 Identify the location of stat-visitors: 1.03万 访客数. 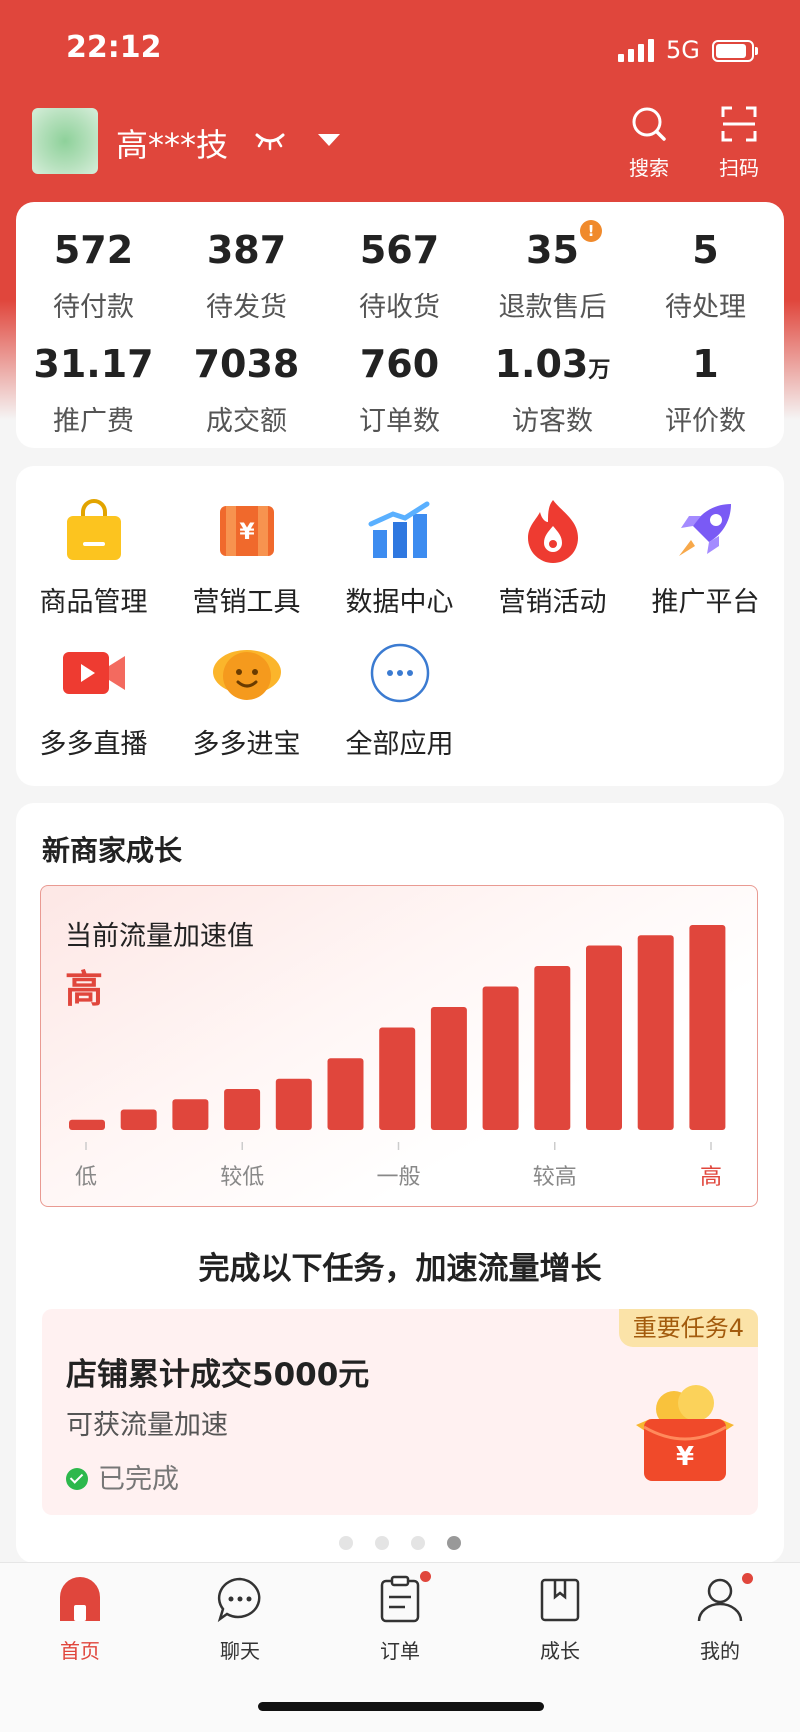
(552, 390).